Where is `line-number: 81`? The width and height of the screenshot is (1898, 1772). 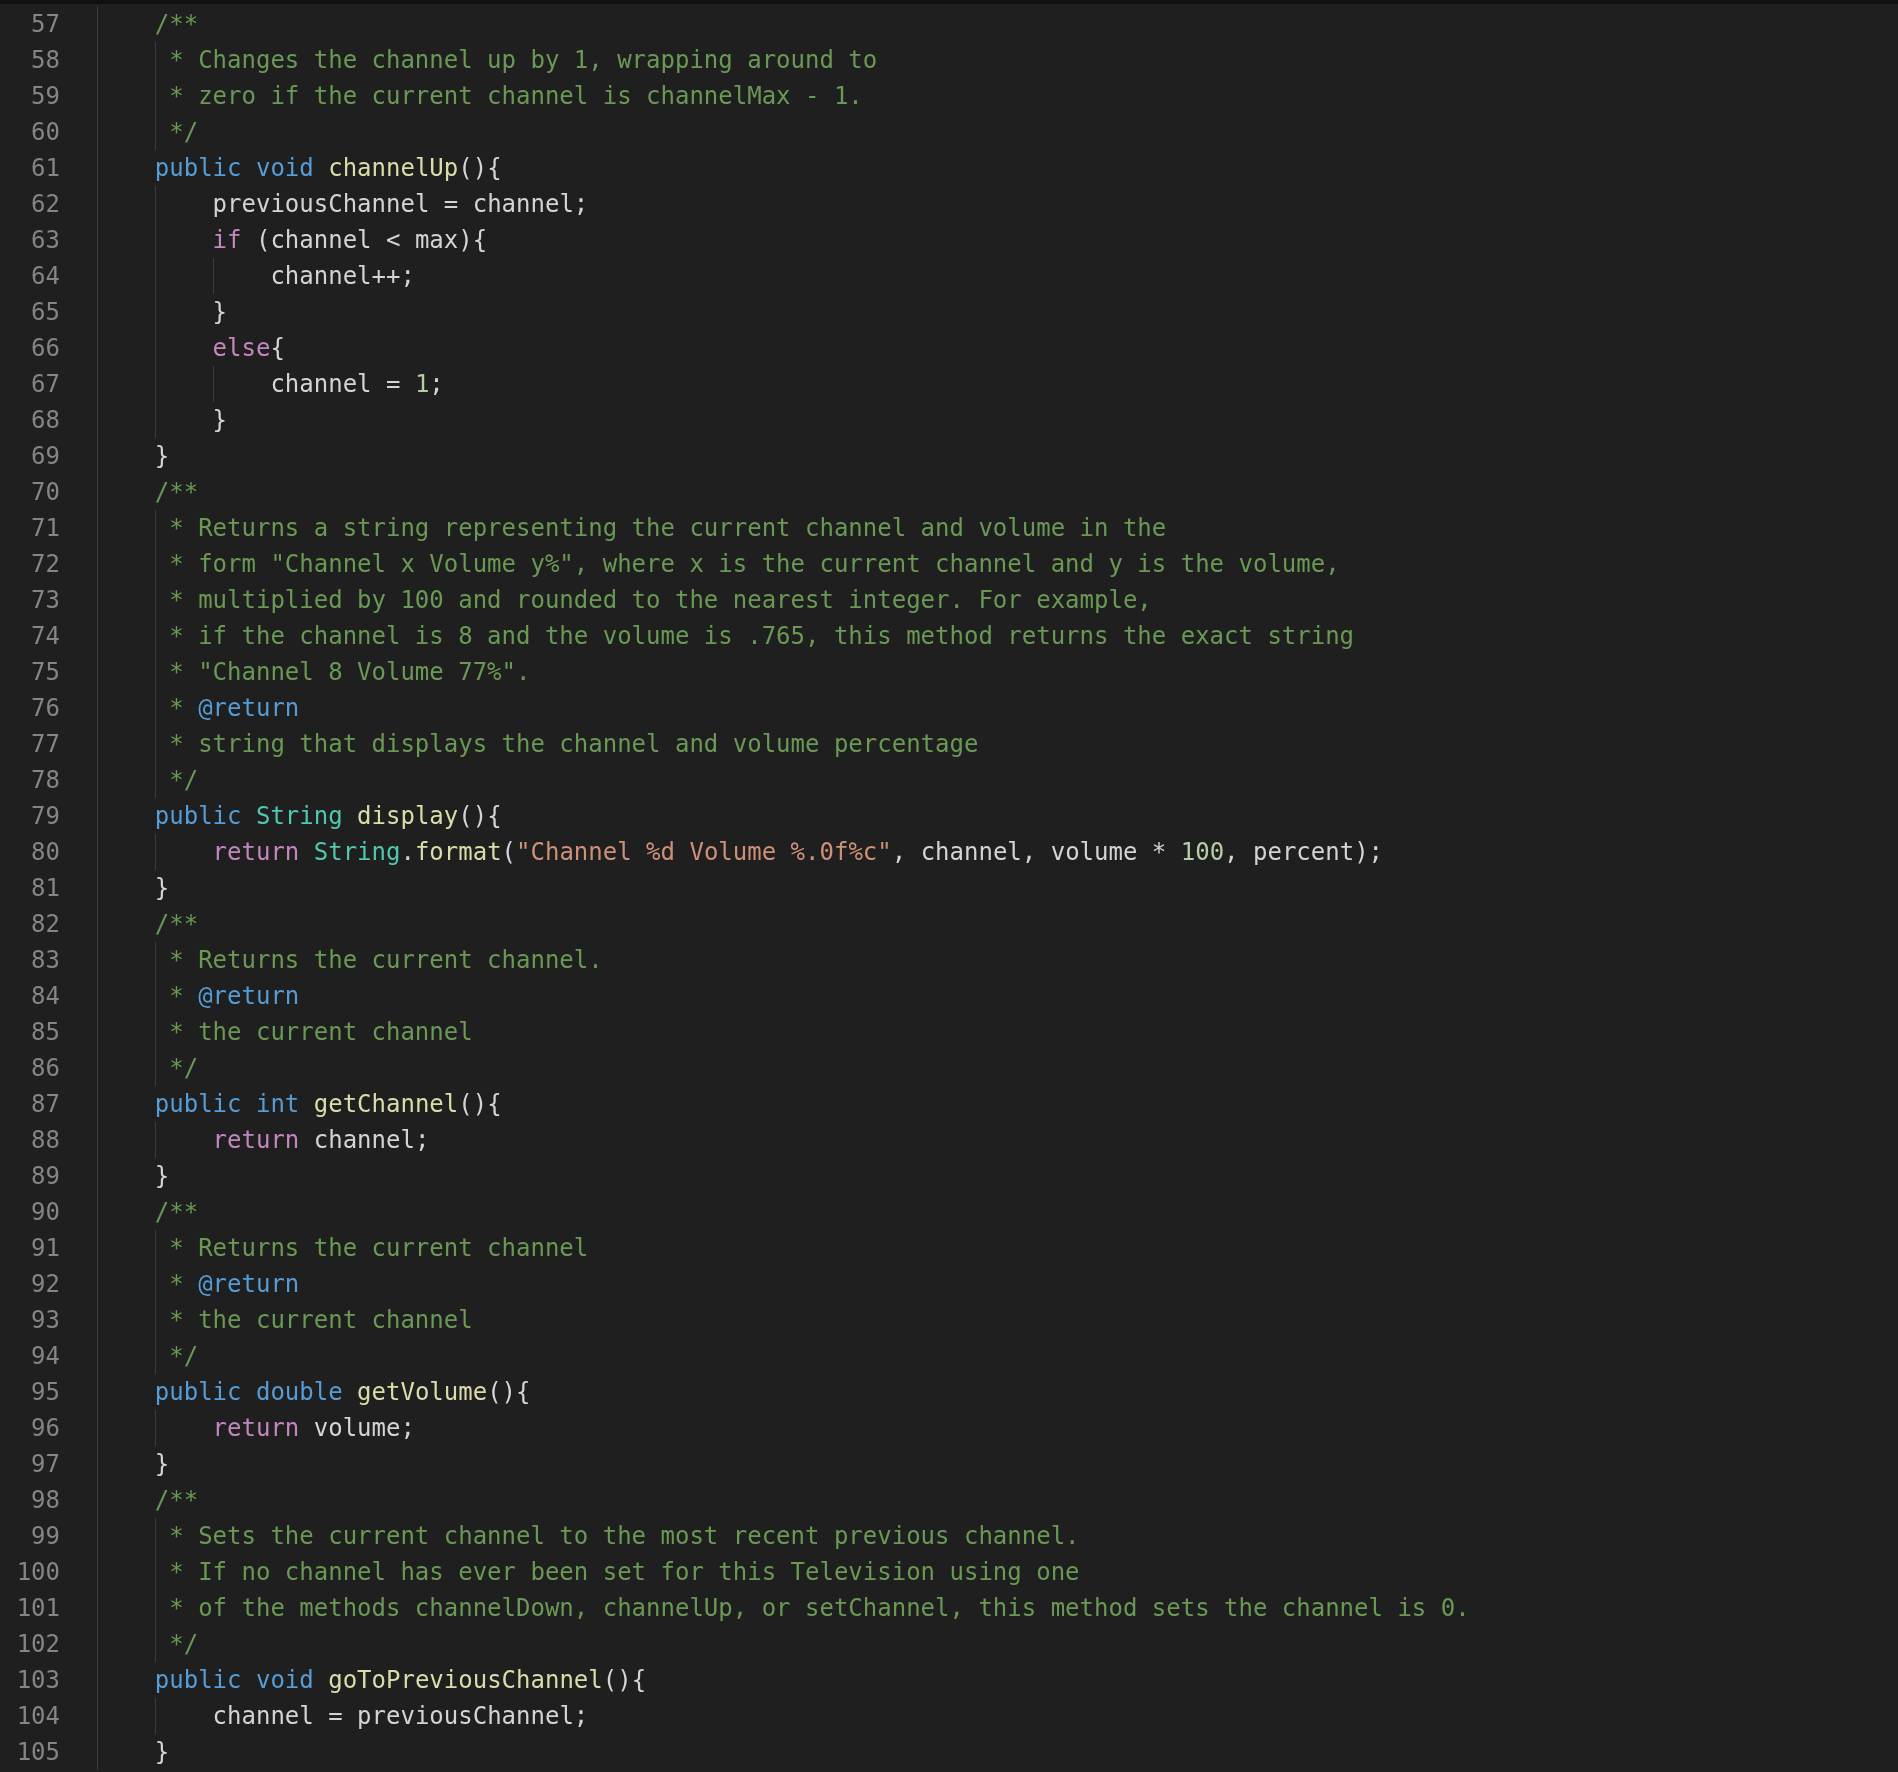 line-number: 81 is located at coordinates (45, 888).